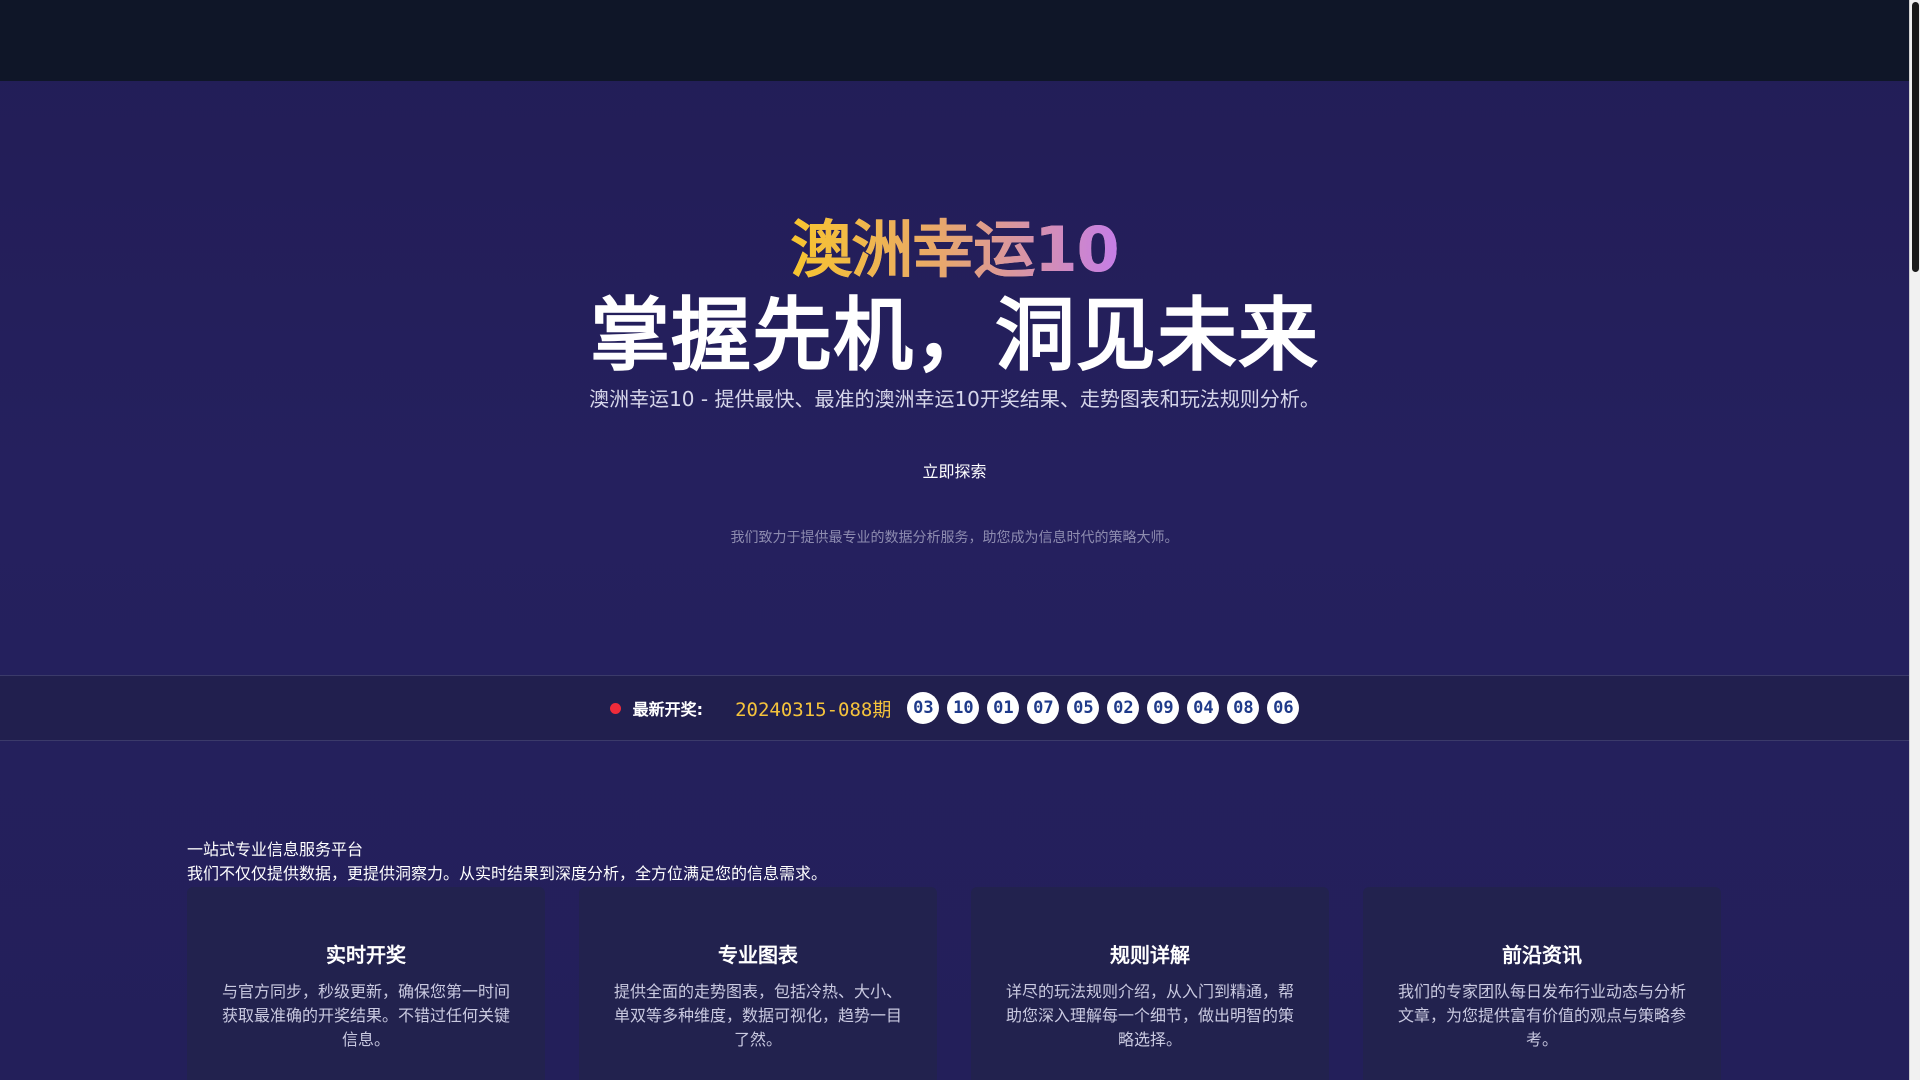 The image size is (1920, 1080). Describe the element at coordinates (668, 709) in the screenshot. I see `latest-draw-label: 最新开奖:` at that location.